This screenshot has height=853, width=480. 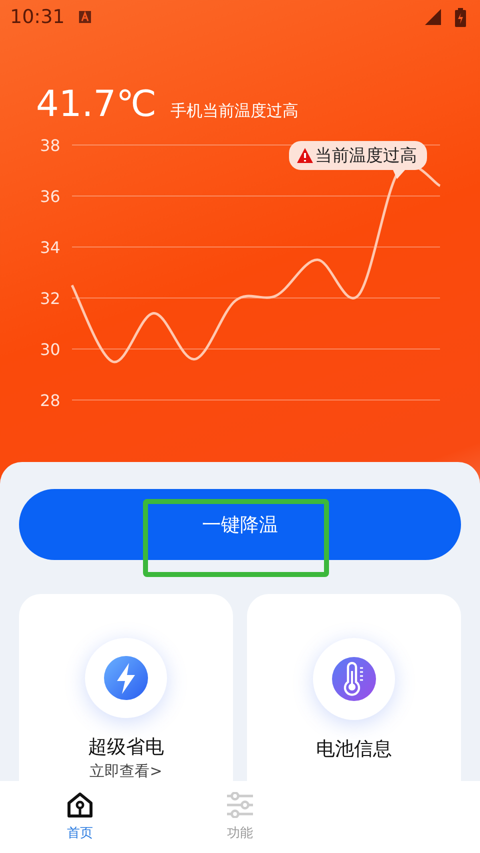 What do you see at coordinates (126, 747) in the screenshot?
I see `card-title: 超级省电` at bounding box center [126, 747].